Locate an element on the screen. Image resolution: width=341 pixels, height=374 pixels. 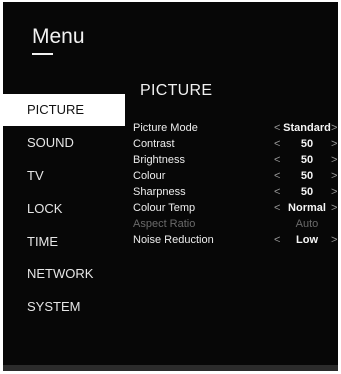
nav-item-tv: TV is located at coordinates (64, 176).